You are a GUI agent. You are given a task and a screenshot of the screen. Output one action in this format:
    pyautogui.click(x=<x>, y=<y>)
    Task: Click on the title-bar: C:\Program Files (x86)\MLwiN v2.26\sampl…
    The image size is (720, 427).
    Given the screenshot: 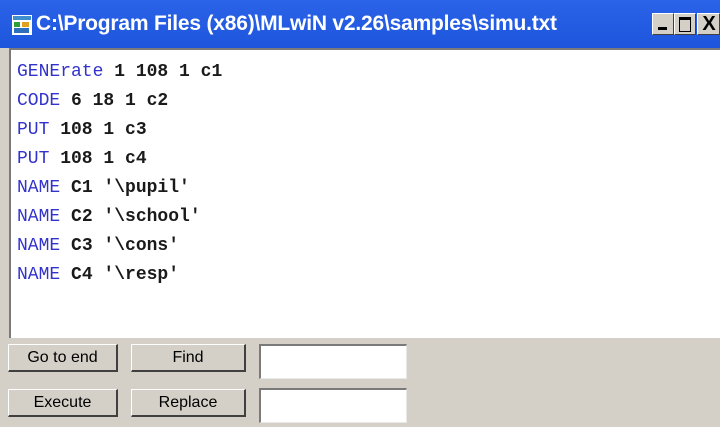 What is the action you would take?
    pyautogui.click(x=360, y=24)
    